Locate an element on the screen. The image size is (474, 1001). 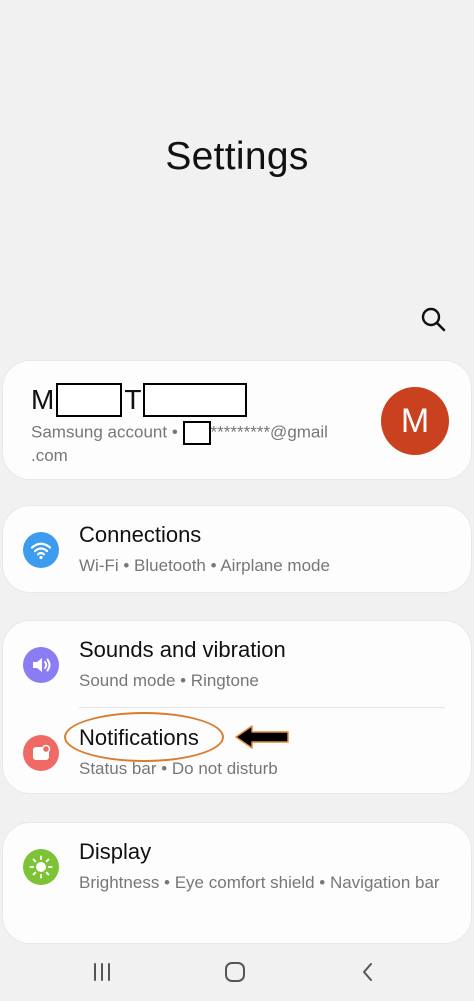
account-type-label: Samsung account is located at coordinates (99, 432).